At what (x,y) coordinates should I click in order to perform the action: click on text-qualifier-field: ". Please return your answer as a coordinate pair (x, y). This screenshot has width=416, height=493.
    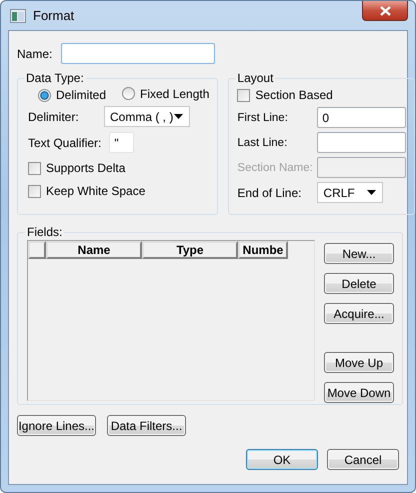
    Looking at the image, I should click on (121, 142).